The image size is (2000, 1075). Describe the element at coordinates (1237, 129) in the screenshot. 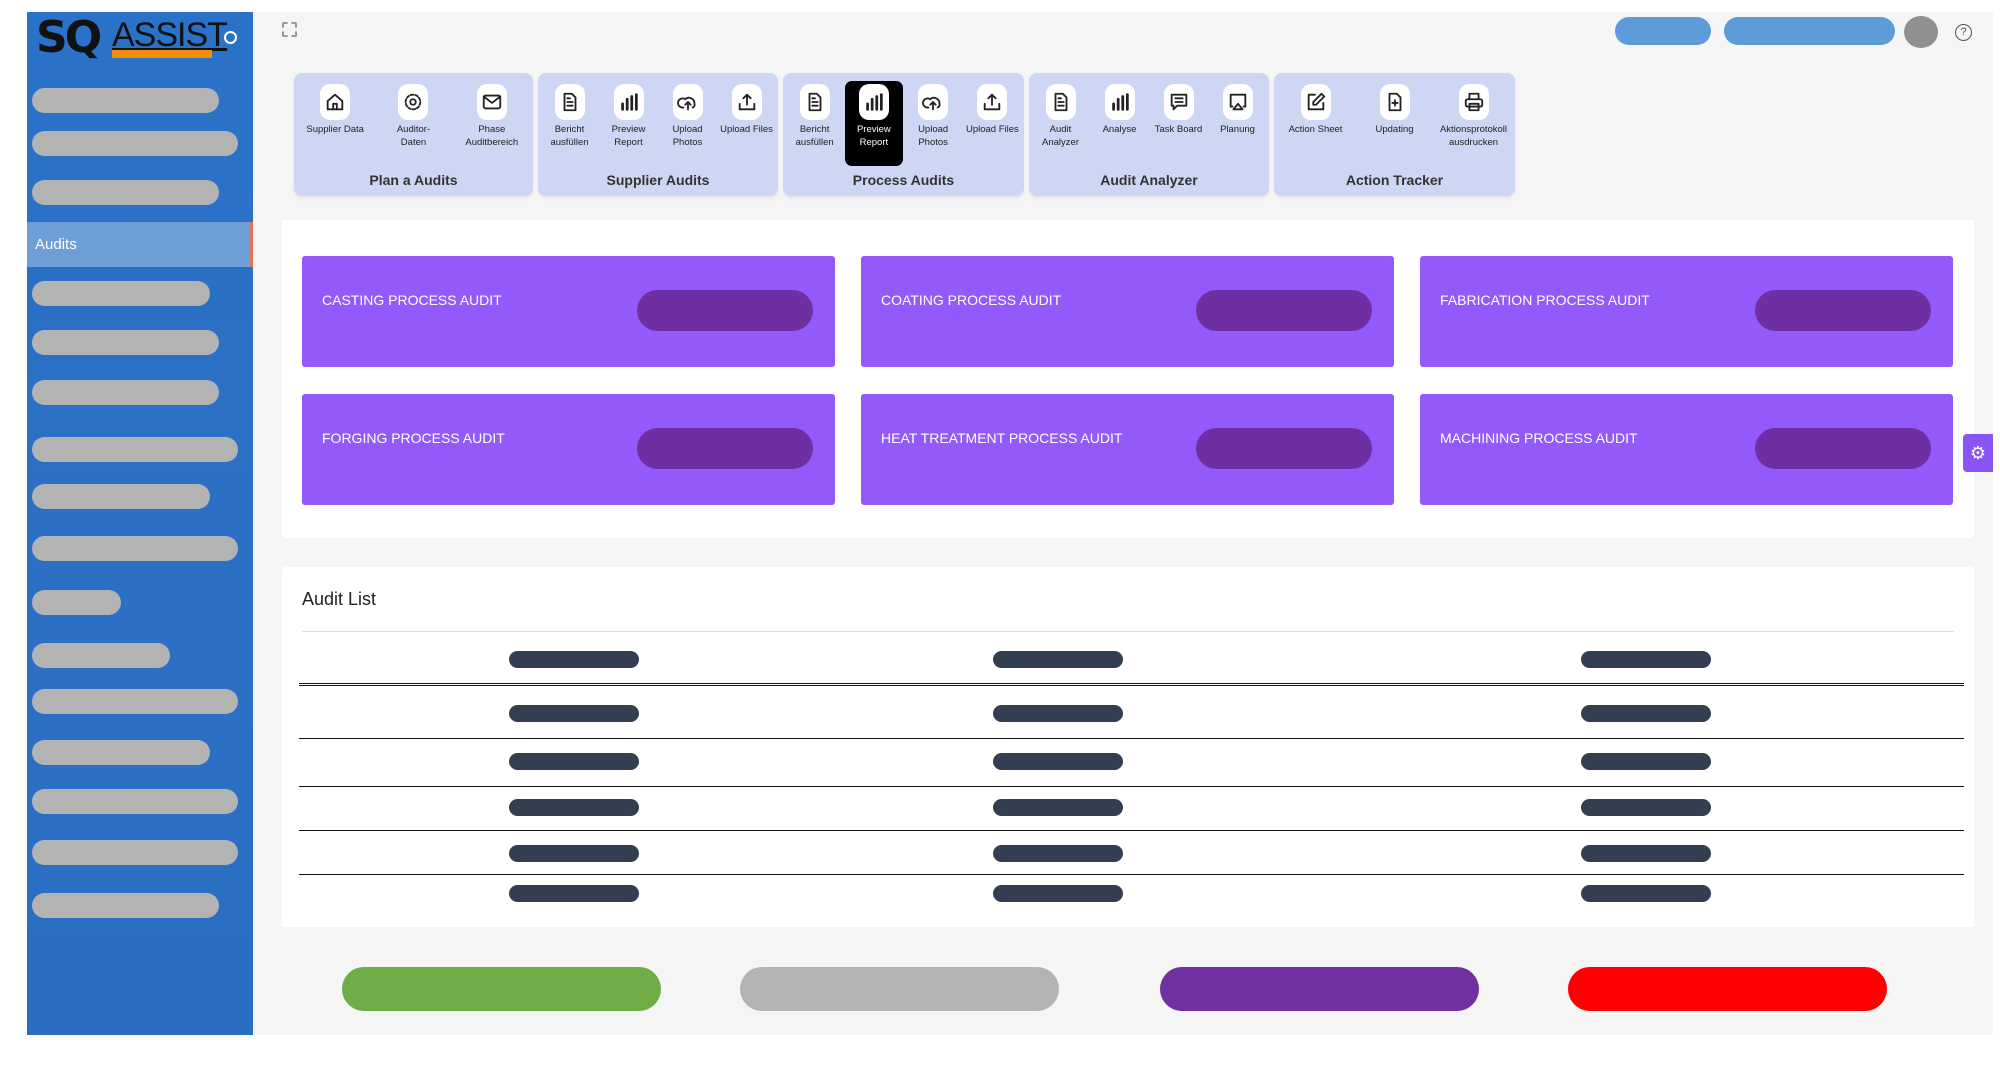

I see `toolbar-button-label: Planung` at that location.